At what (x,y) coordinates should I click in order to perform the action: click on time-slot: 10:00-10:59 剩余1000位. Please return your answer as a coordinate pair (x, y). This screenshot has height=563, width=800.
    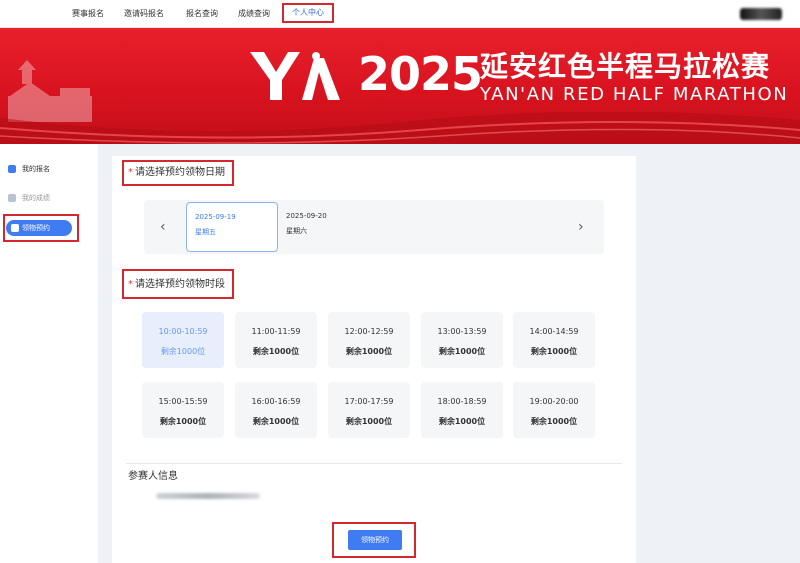
    Looking at the image, I should click on (183, 340).